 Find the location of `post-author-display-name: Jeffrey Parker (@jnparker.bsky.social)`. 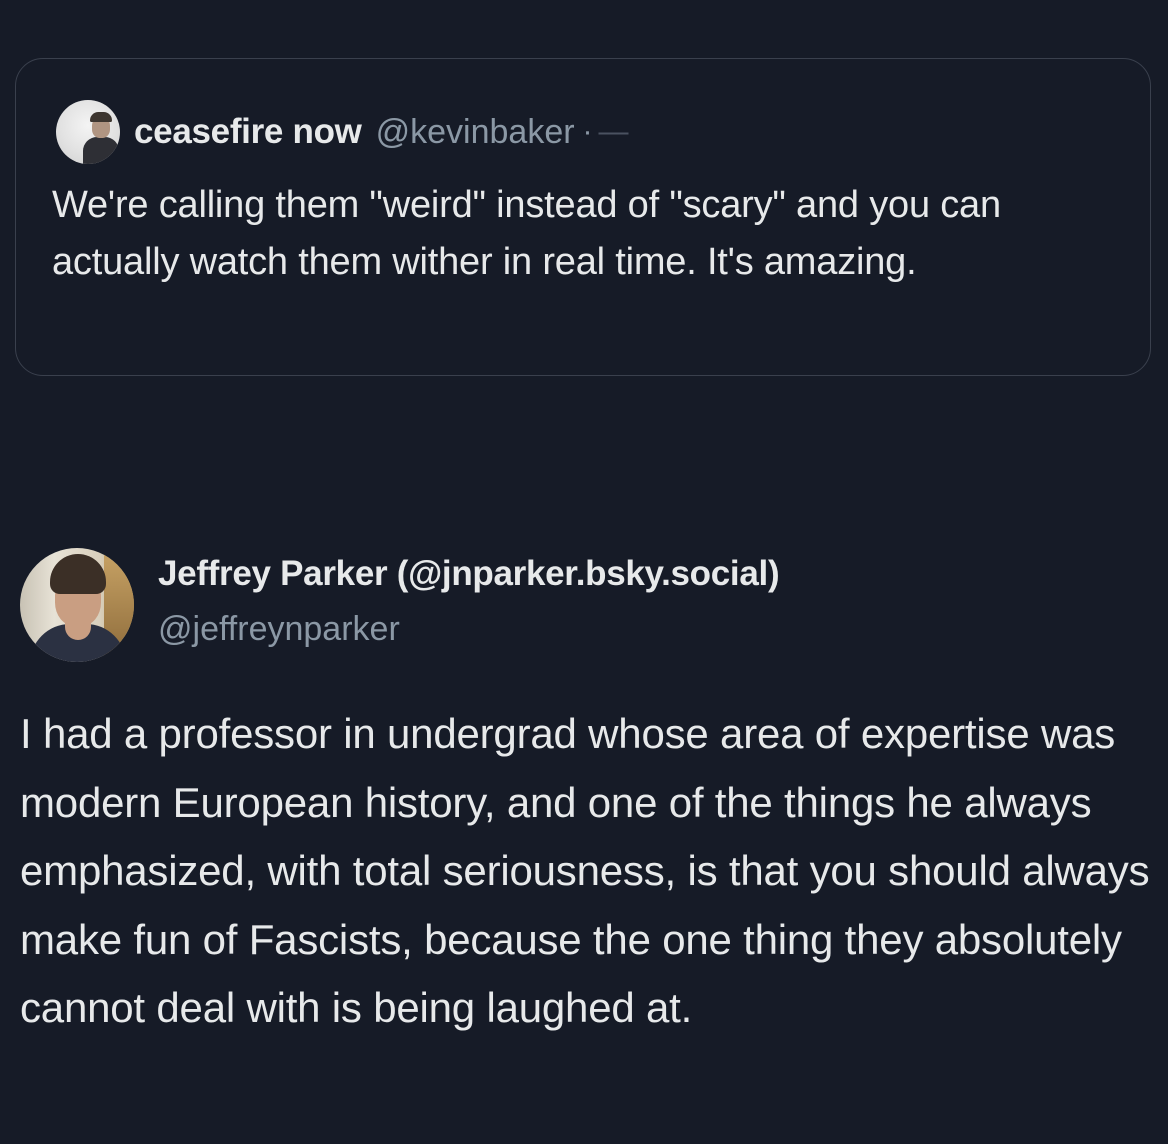

post-author-display-name: Jeffrey Parker (@jnparker.bsky.social) is located at coordinates (469, 574).